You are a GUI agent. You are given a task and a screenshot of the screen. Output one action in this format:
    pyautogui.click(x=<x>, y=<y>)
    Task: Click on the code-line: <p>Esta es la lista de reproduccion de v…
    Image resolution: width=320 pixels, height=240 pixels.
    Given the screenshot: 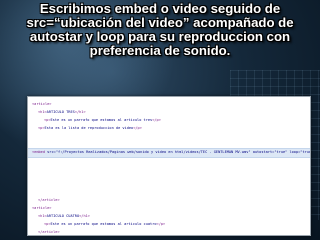 What is the action you would take?
    pyautogui.click(x=90, y=128)
    